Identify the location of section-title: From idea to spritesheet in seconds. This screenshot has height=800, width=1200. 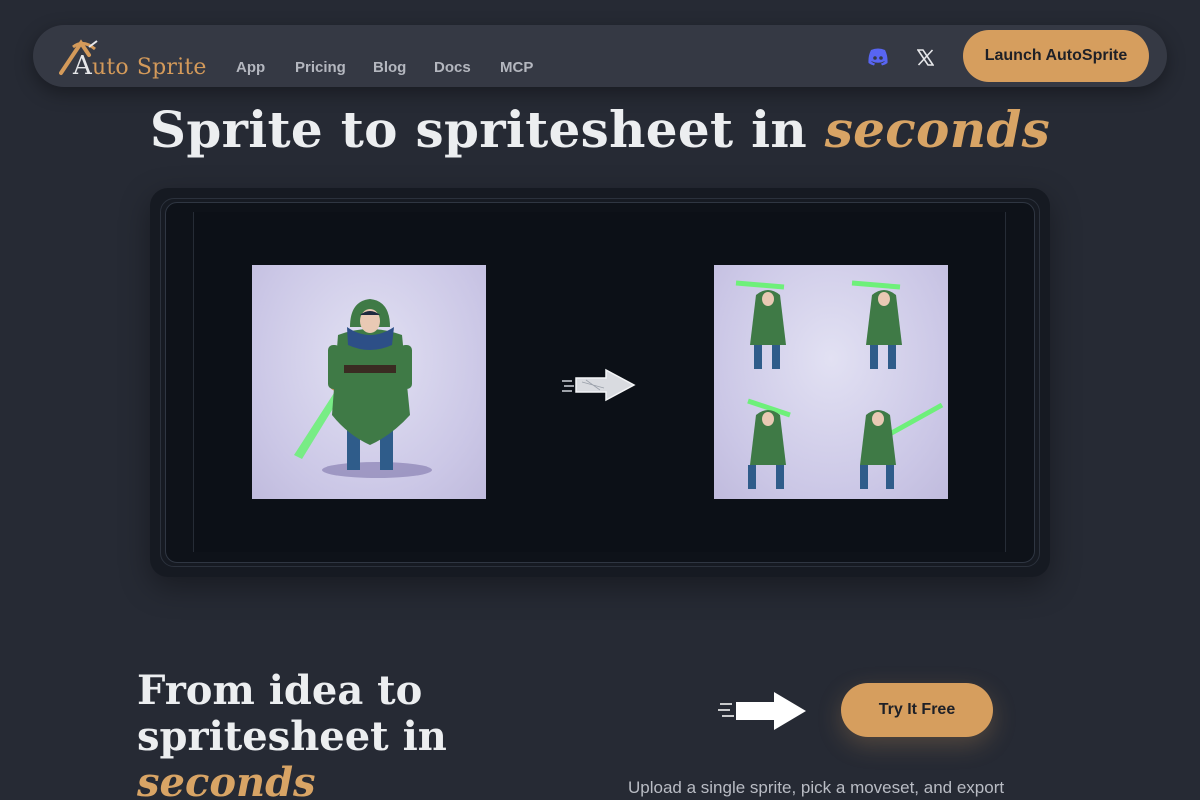
(292, 733).